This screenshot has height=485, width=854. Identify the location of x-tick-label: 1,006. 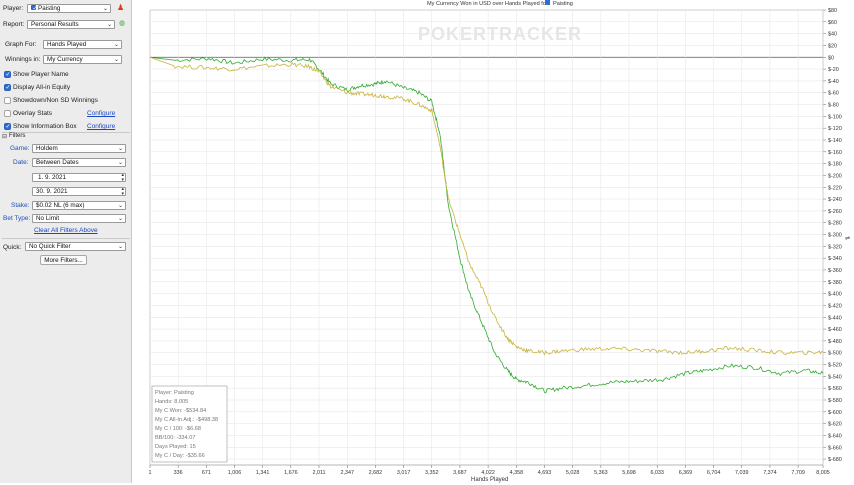
(235, 473).